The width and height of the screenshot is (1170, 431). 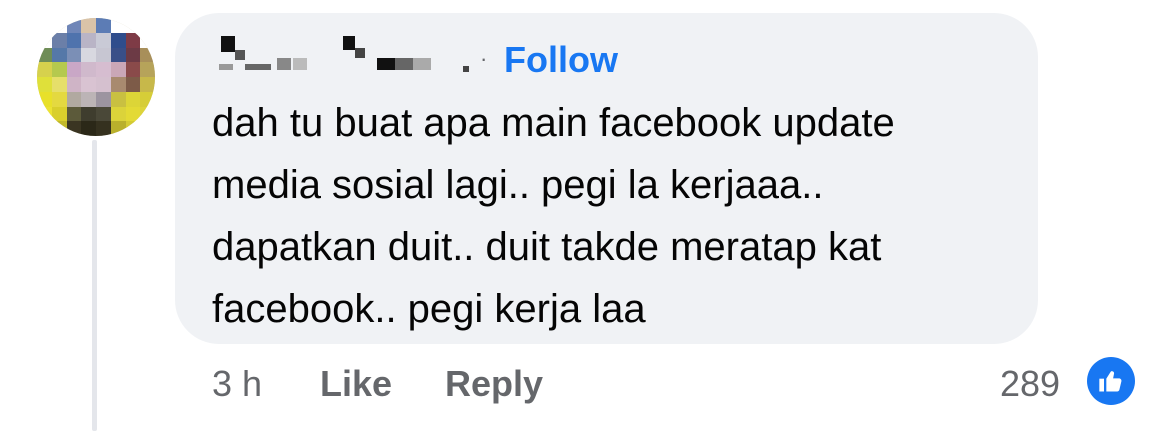 I want to click on thumbs-up-icon, so click(x=1111, y=381).